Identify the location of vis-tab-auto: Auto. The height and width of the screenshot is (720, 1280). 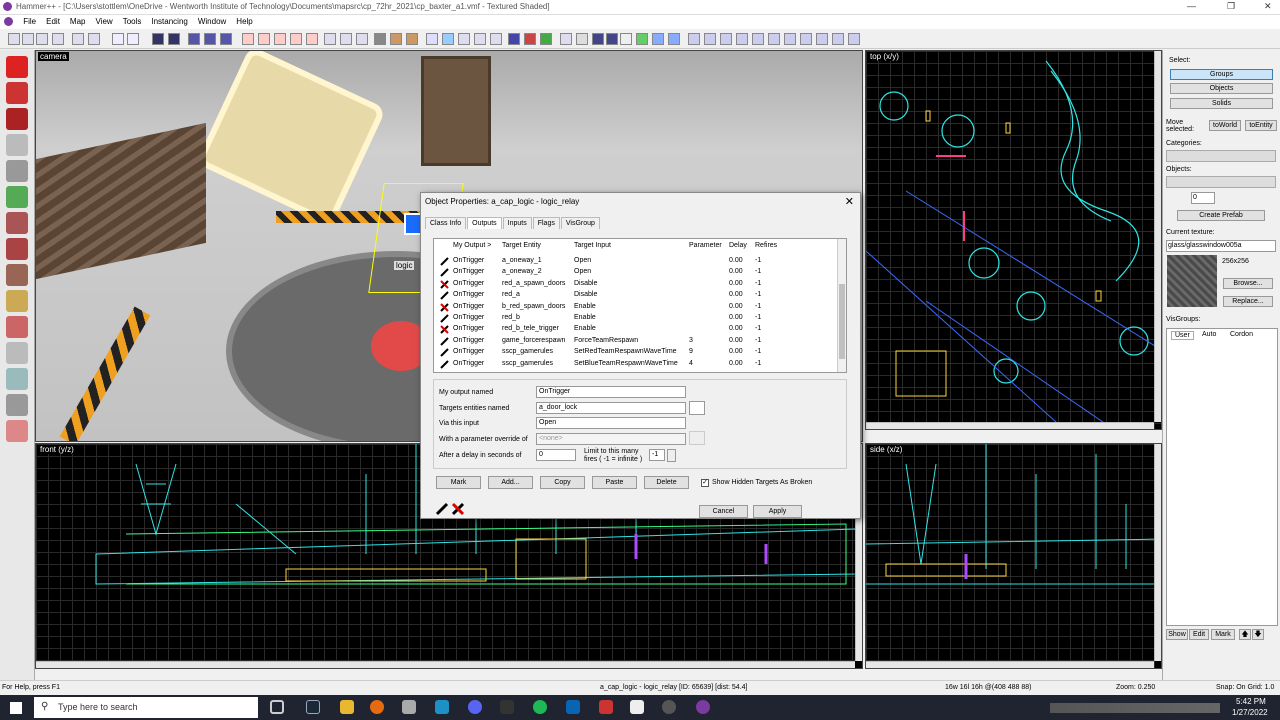
(1209, 334).